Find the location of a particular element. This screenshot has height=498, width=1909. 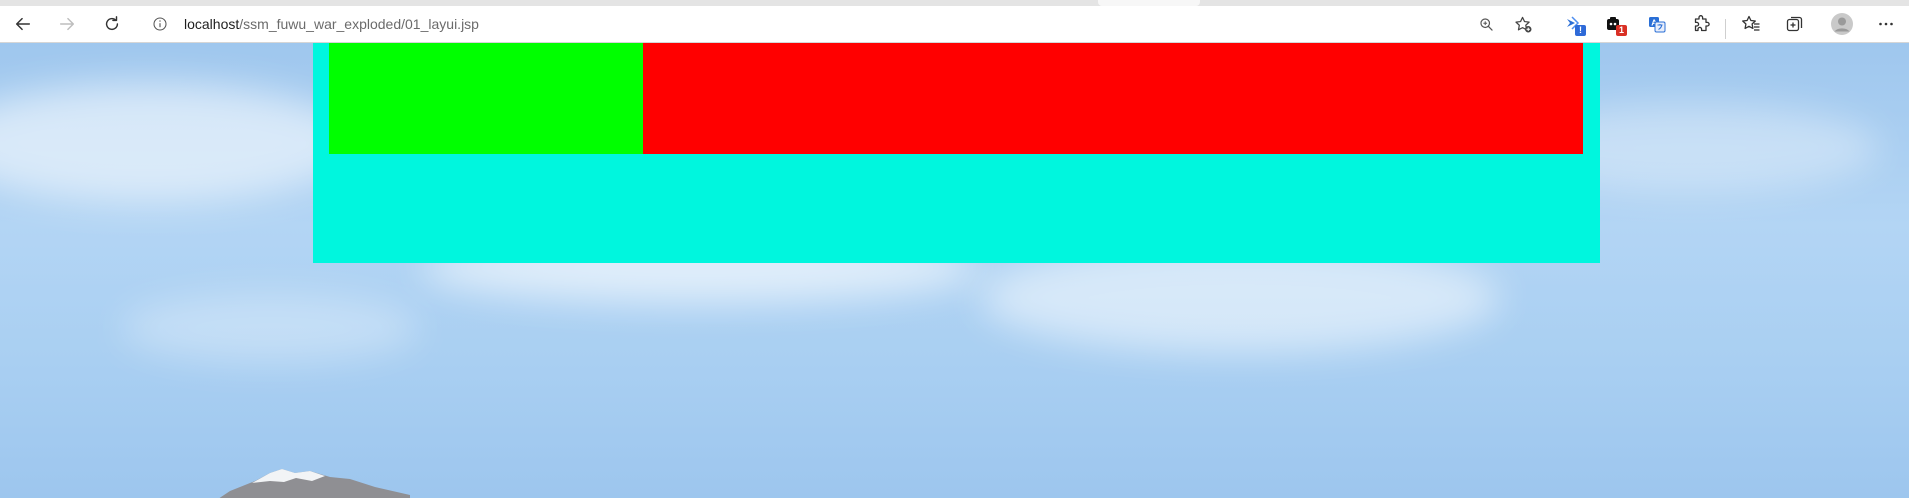

more-menu-icon is located at coordinates (1886, 24).